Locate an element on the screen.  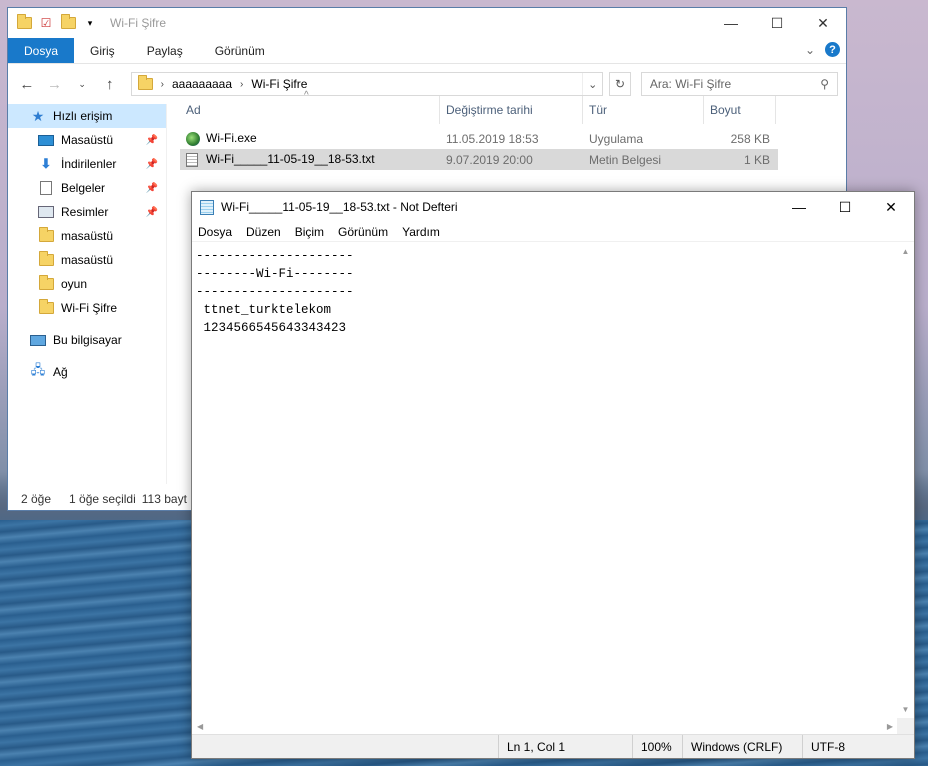
sidebar-item-downloads: ⬇ İndirilenler 📌 is located at coordinates (87, 164).